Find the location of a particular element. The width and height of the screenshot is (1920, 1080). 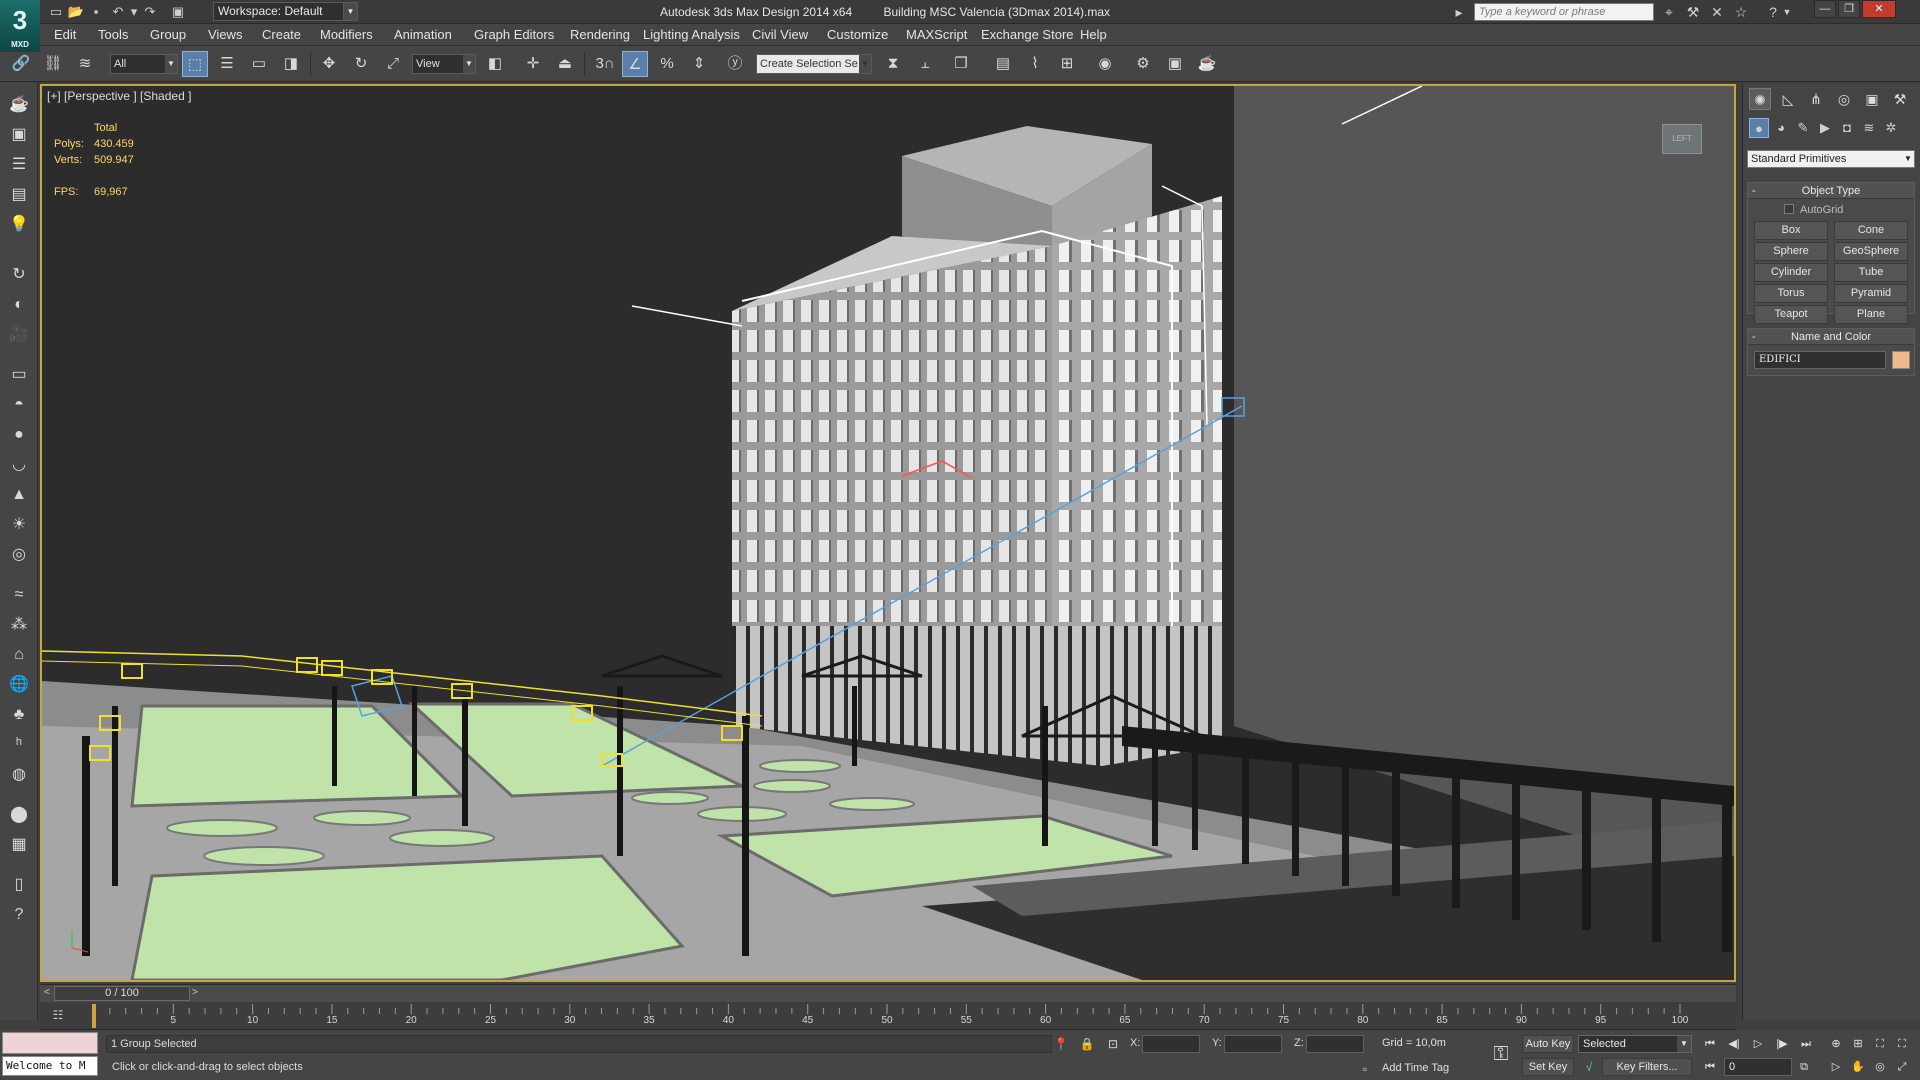

close-button: ✕ is located at coordinates (1879, 9).